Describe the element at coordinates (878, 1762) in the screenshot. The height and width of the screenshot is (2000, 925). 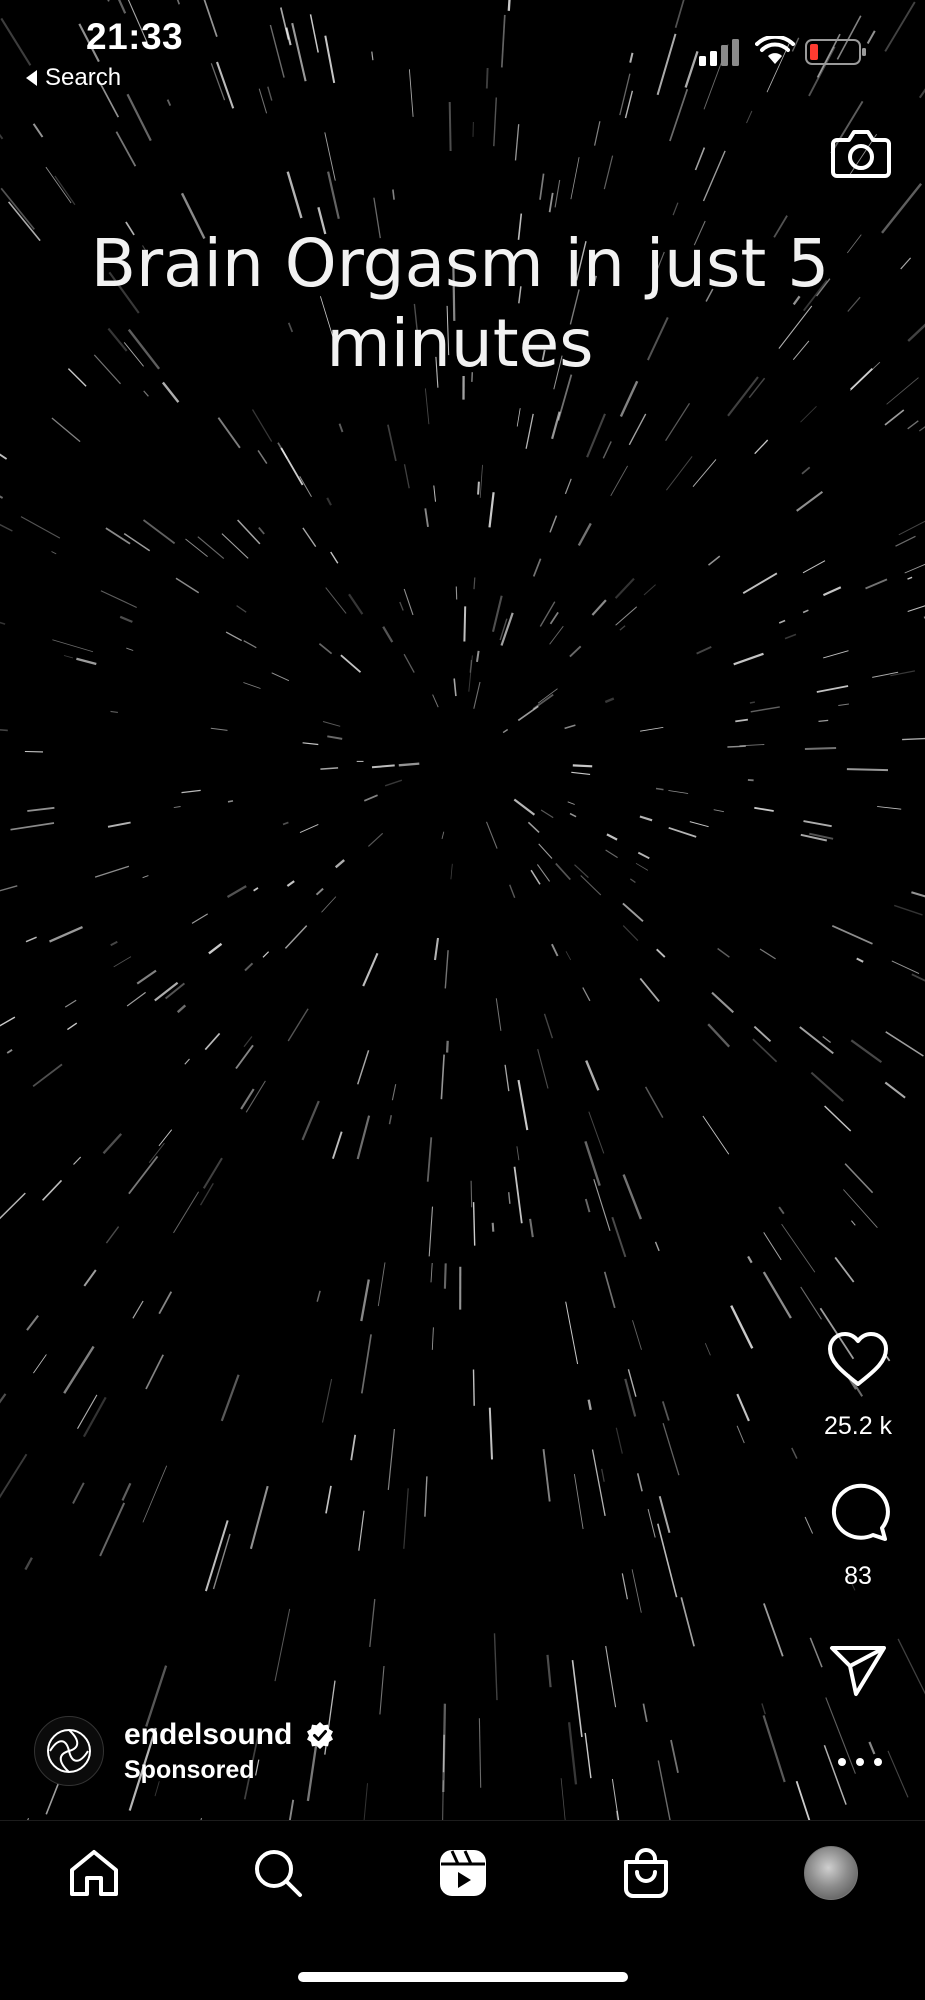
I see `dot` at that location.